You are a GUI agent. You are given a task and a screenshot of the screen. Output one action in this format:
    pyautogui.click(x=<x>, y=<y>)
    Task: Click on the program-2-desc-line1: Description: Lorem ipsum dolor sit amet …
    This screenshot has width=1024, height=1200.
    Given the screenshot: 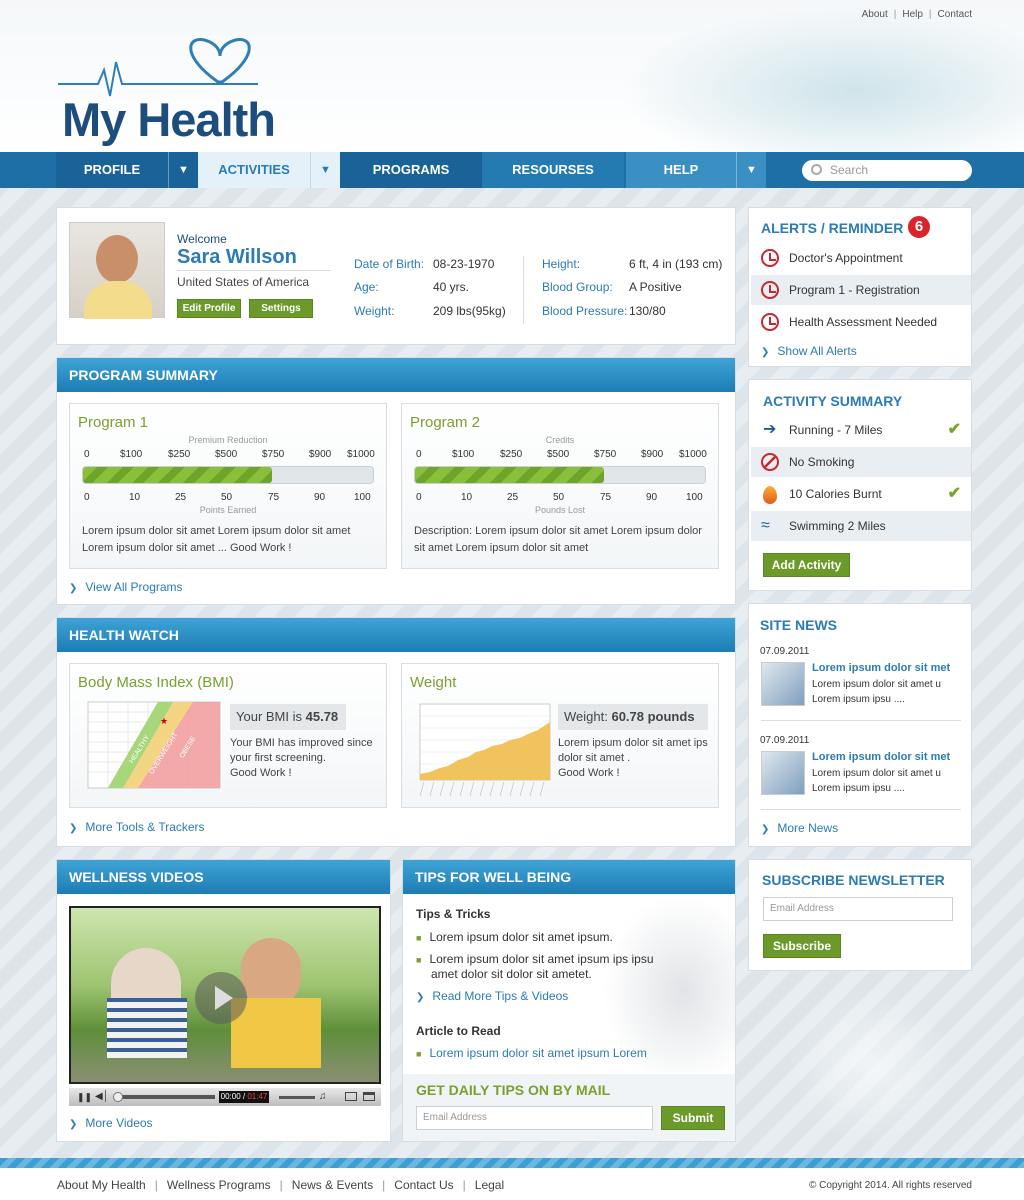 What is the action you would take?
    pyautogui.click(x=558, y=531)
    